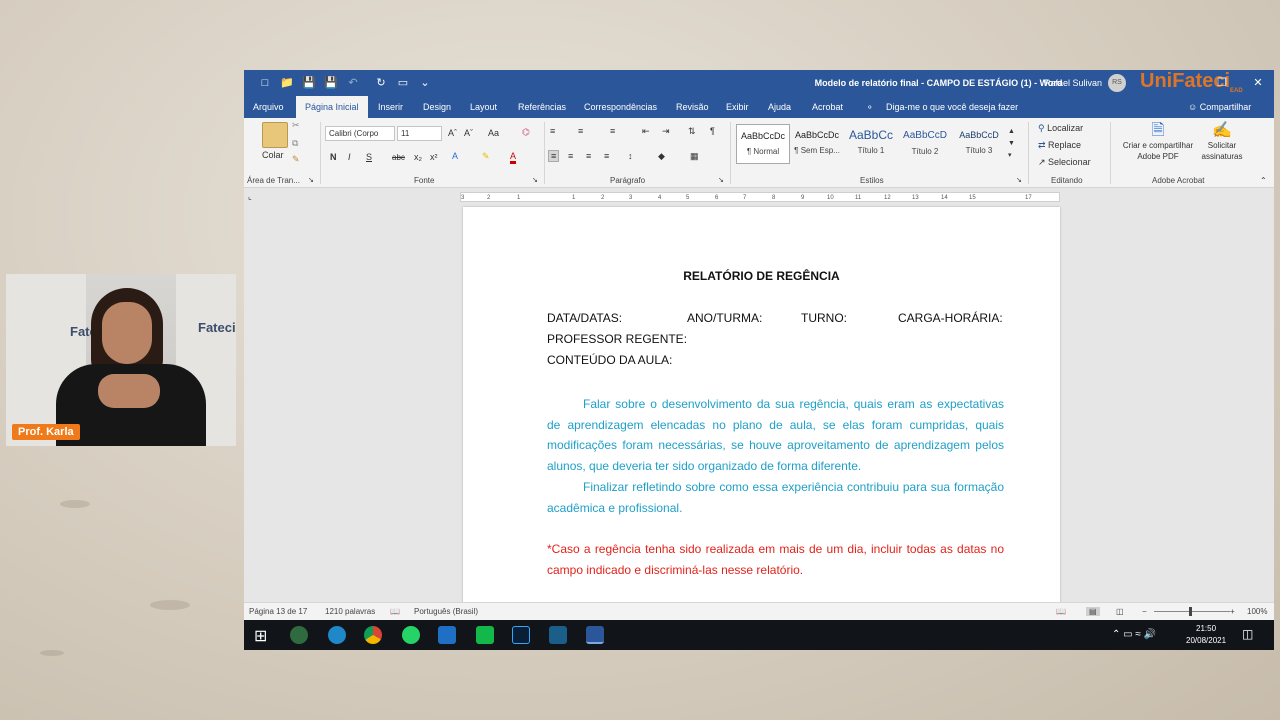  What do you see at coordinates (1060, 128) in the screenshot?
I see `find-button: ⚲ Localizar` at bounding box center [1060, 128].